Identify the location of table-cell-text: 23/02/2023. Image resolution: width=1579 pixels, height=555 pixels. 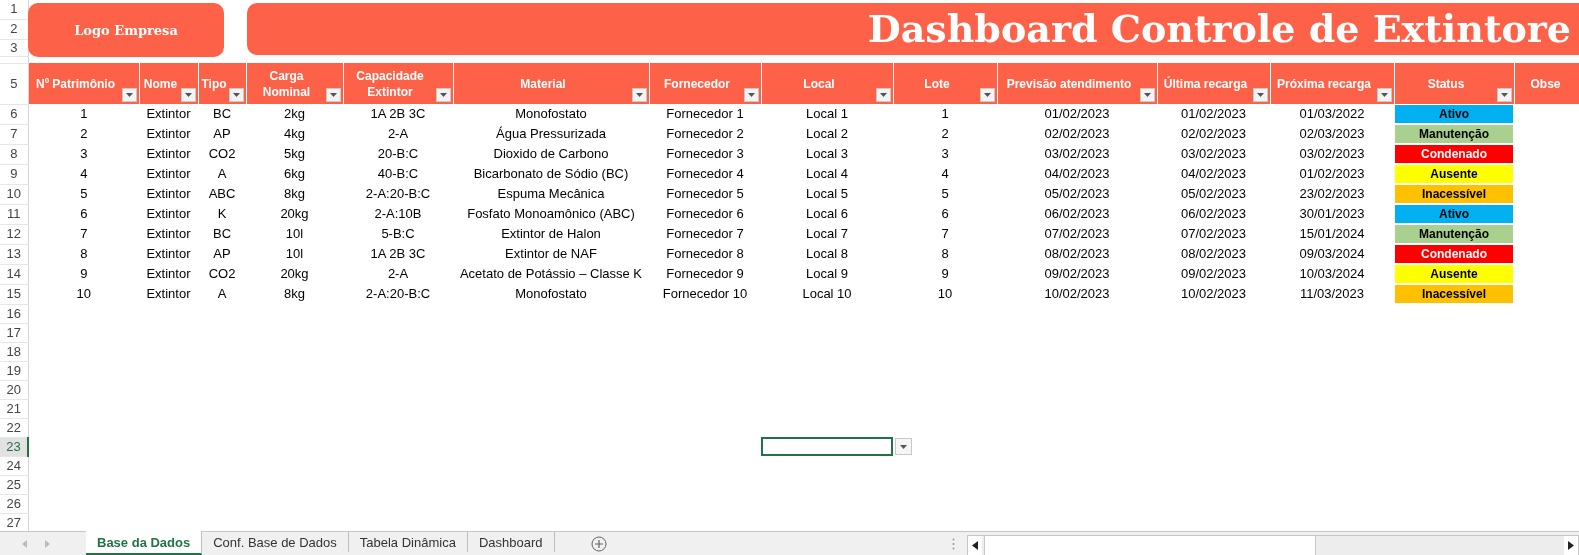
(1332, 194).